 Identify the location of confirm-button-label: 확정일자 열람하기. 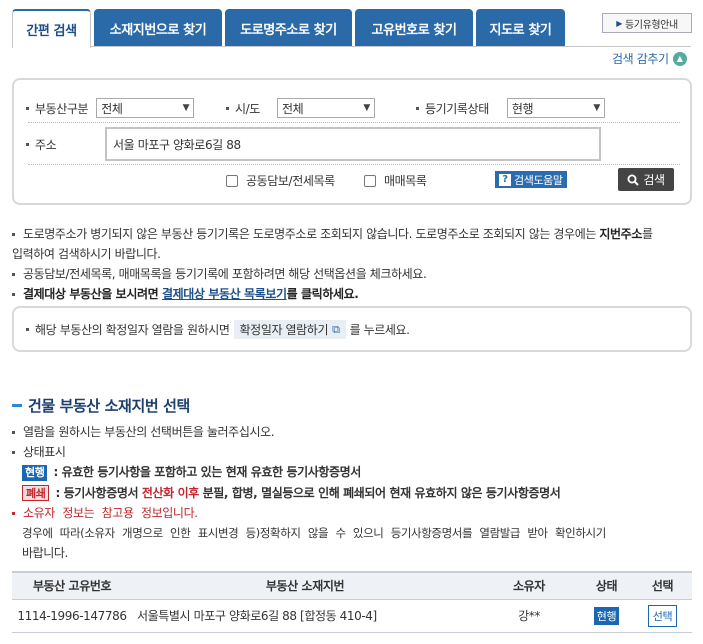
(284, 330).